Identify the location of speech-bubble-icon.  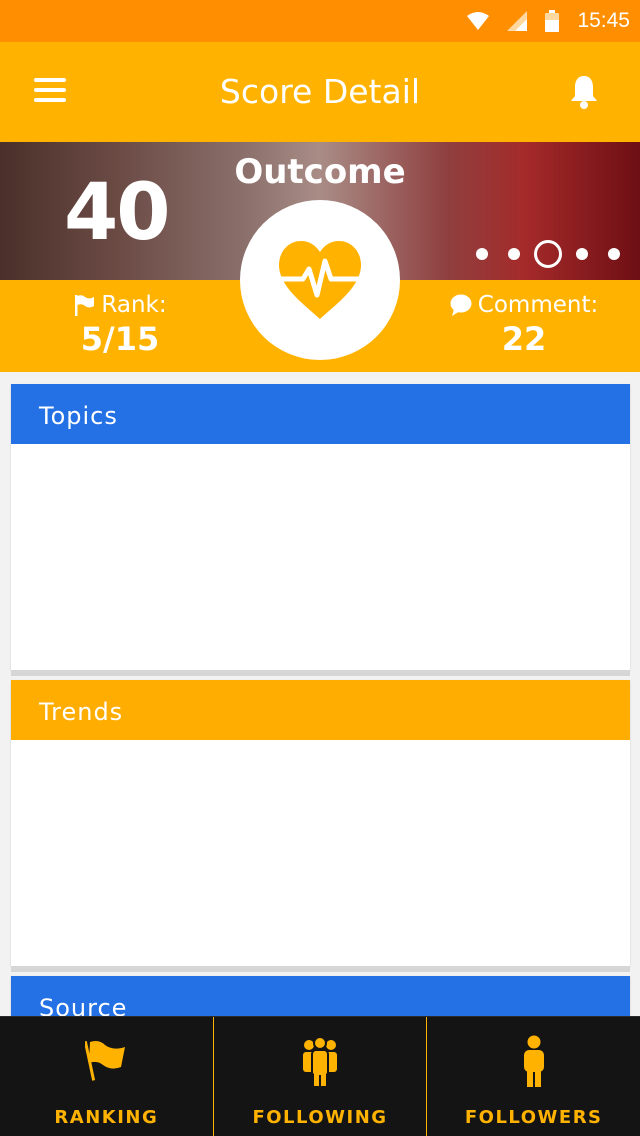
(461, 305).